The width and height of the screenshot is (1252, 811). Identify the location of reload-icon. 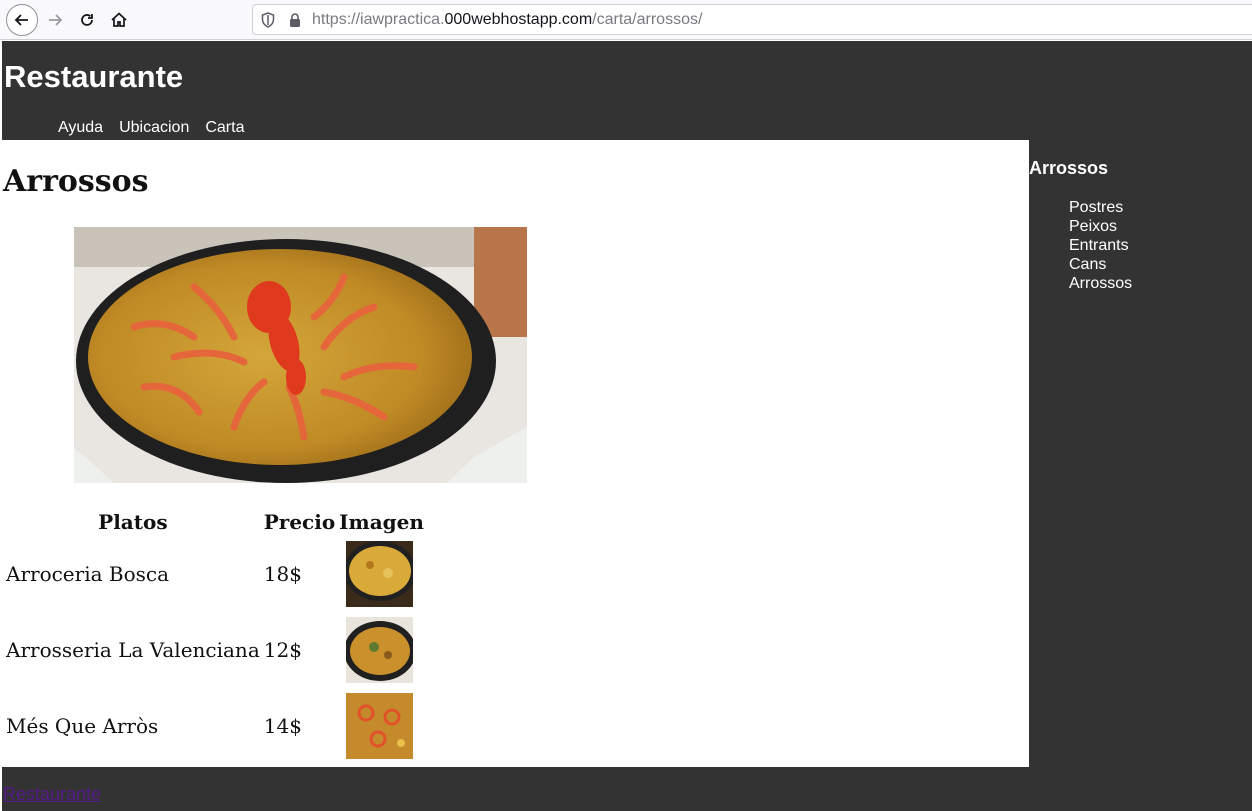
(87, 20).